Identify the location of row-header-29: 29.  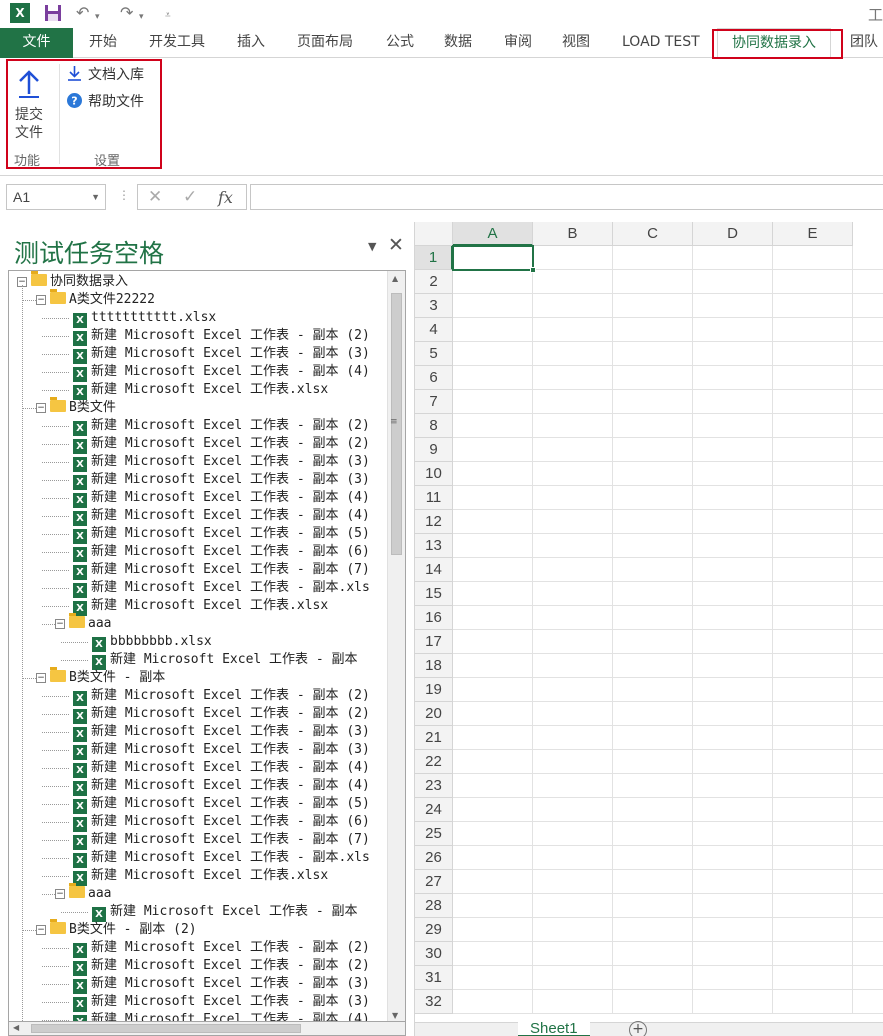
(434, 930).